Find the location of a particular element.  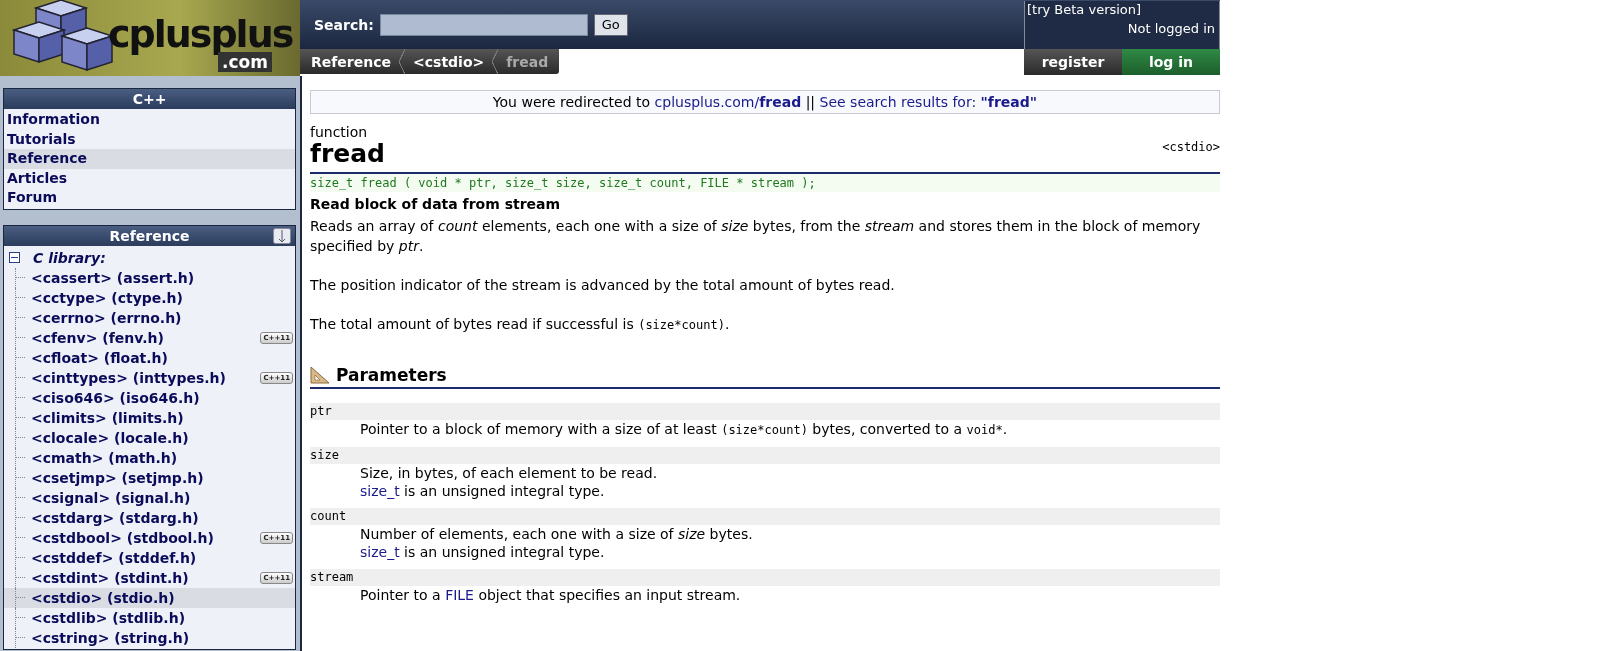

tree-row: <cstddef> (stddef.h) is located at coordinates (149, 557).